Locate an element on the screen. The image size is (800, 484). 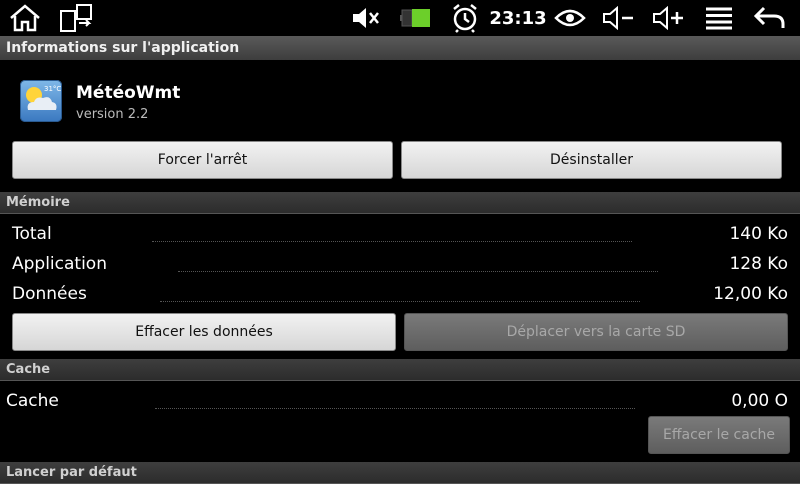
app-name: MétéoWmt is located at coordinates (128, 93).